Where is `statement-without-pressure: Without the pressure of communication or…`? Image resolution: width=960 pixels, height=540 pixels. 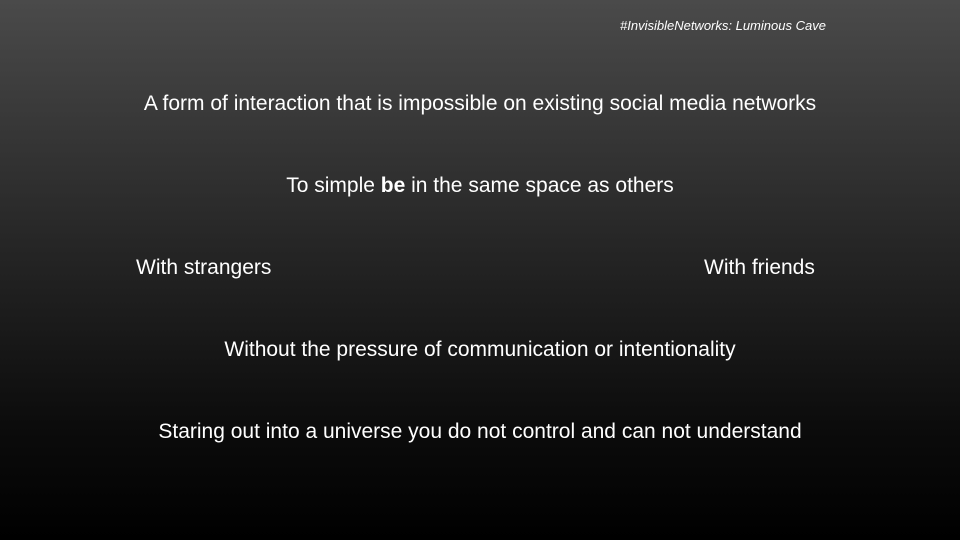 statement-without-pressure: Without the pressure of communication or… is located at coordinates (480, 349).